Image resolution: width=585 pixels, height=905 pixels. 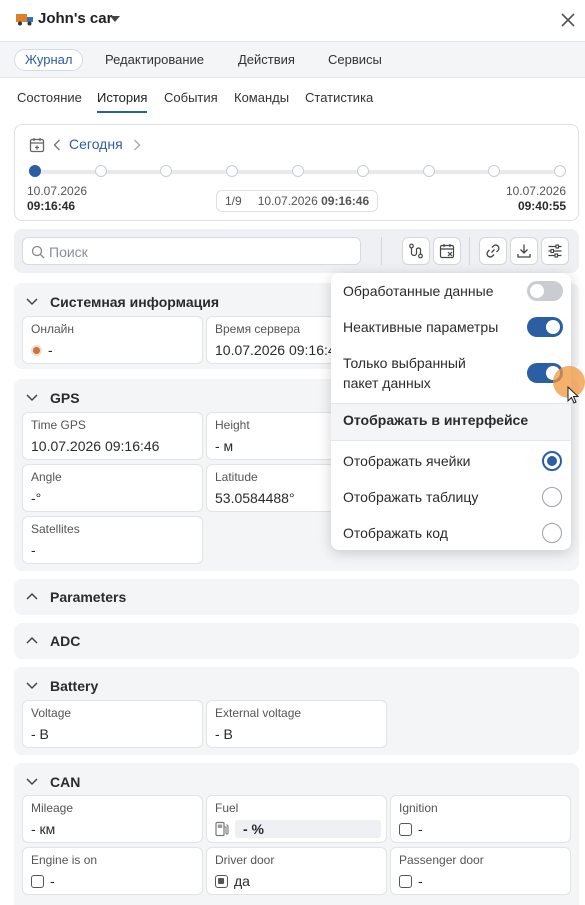 I want to click on timeline-start: 10.07.2026 09:16:46, so click(x=57, y=199).